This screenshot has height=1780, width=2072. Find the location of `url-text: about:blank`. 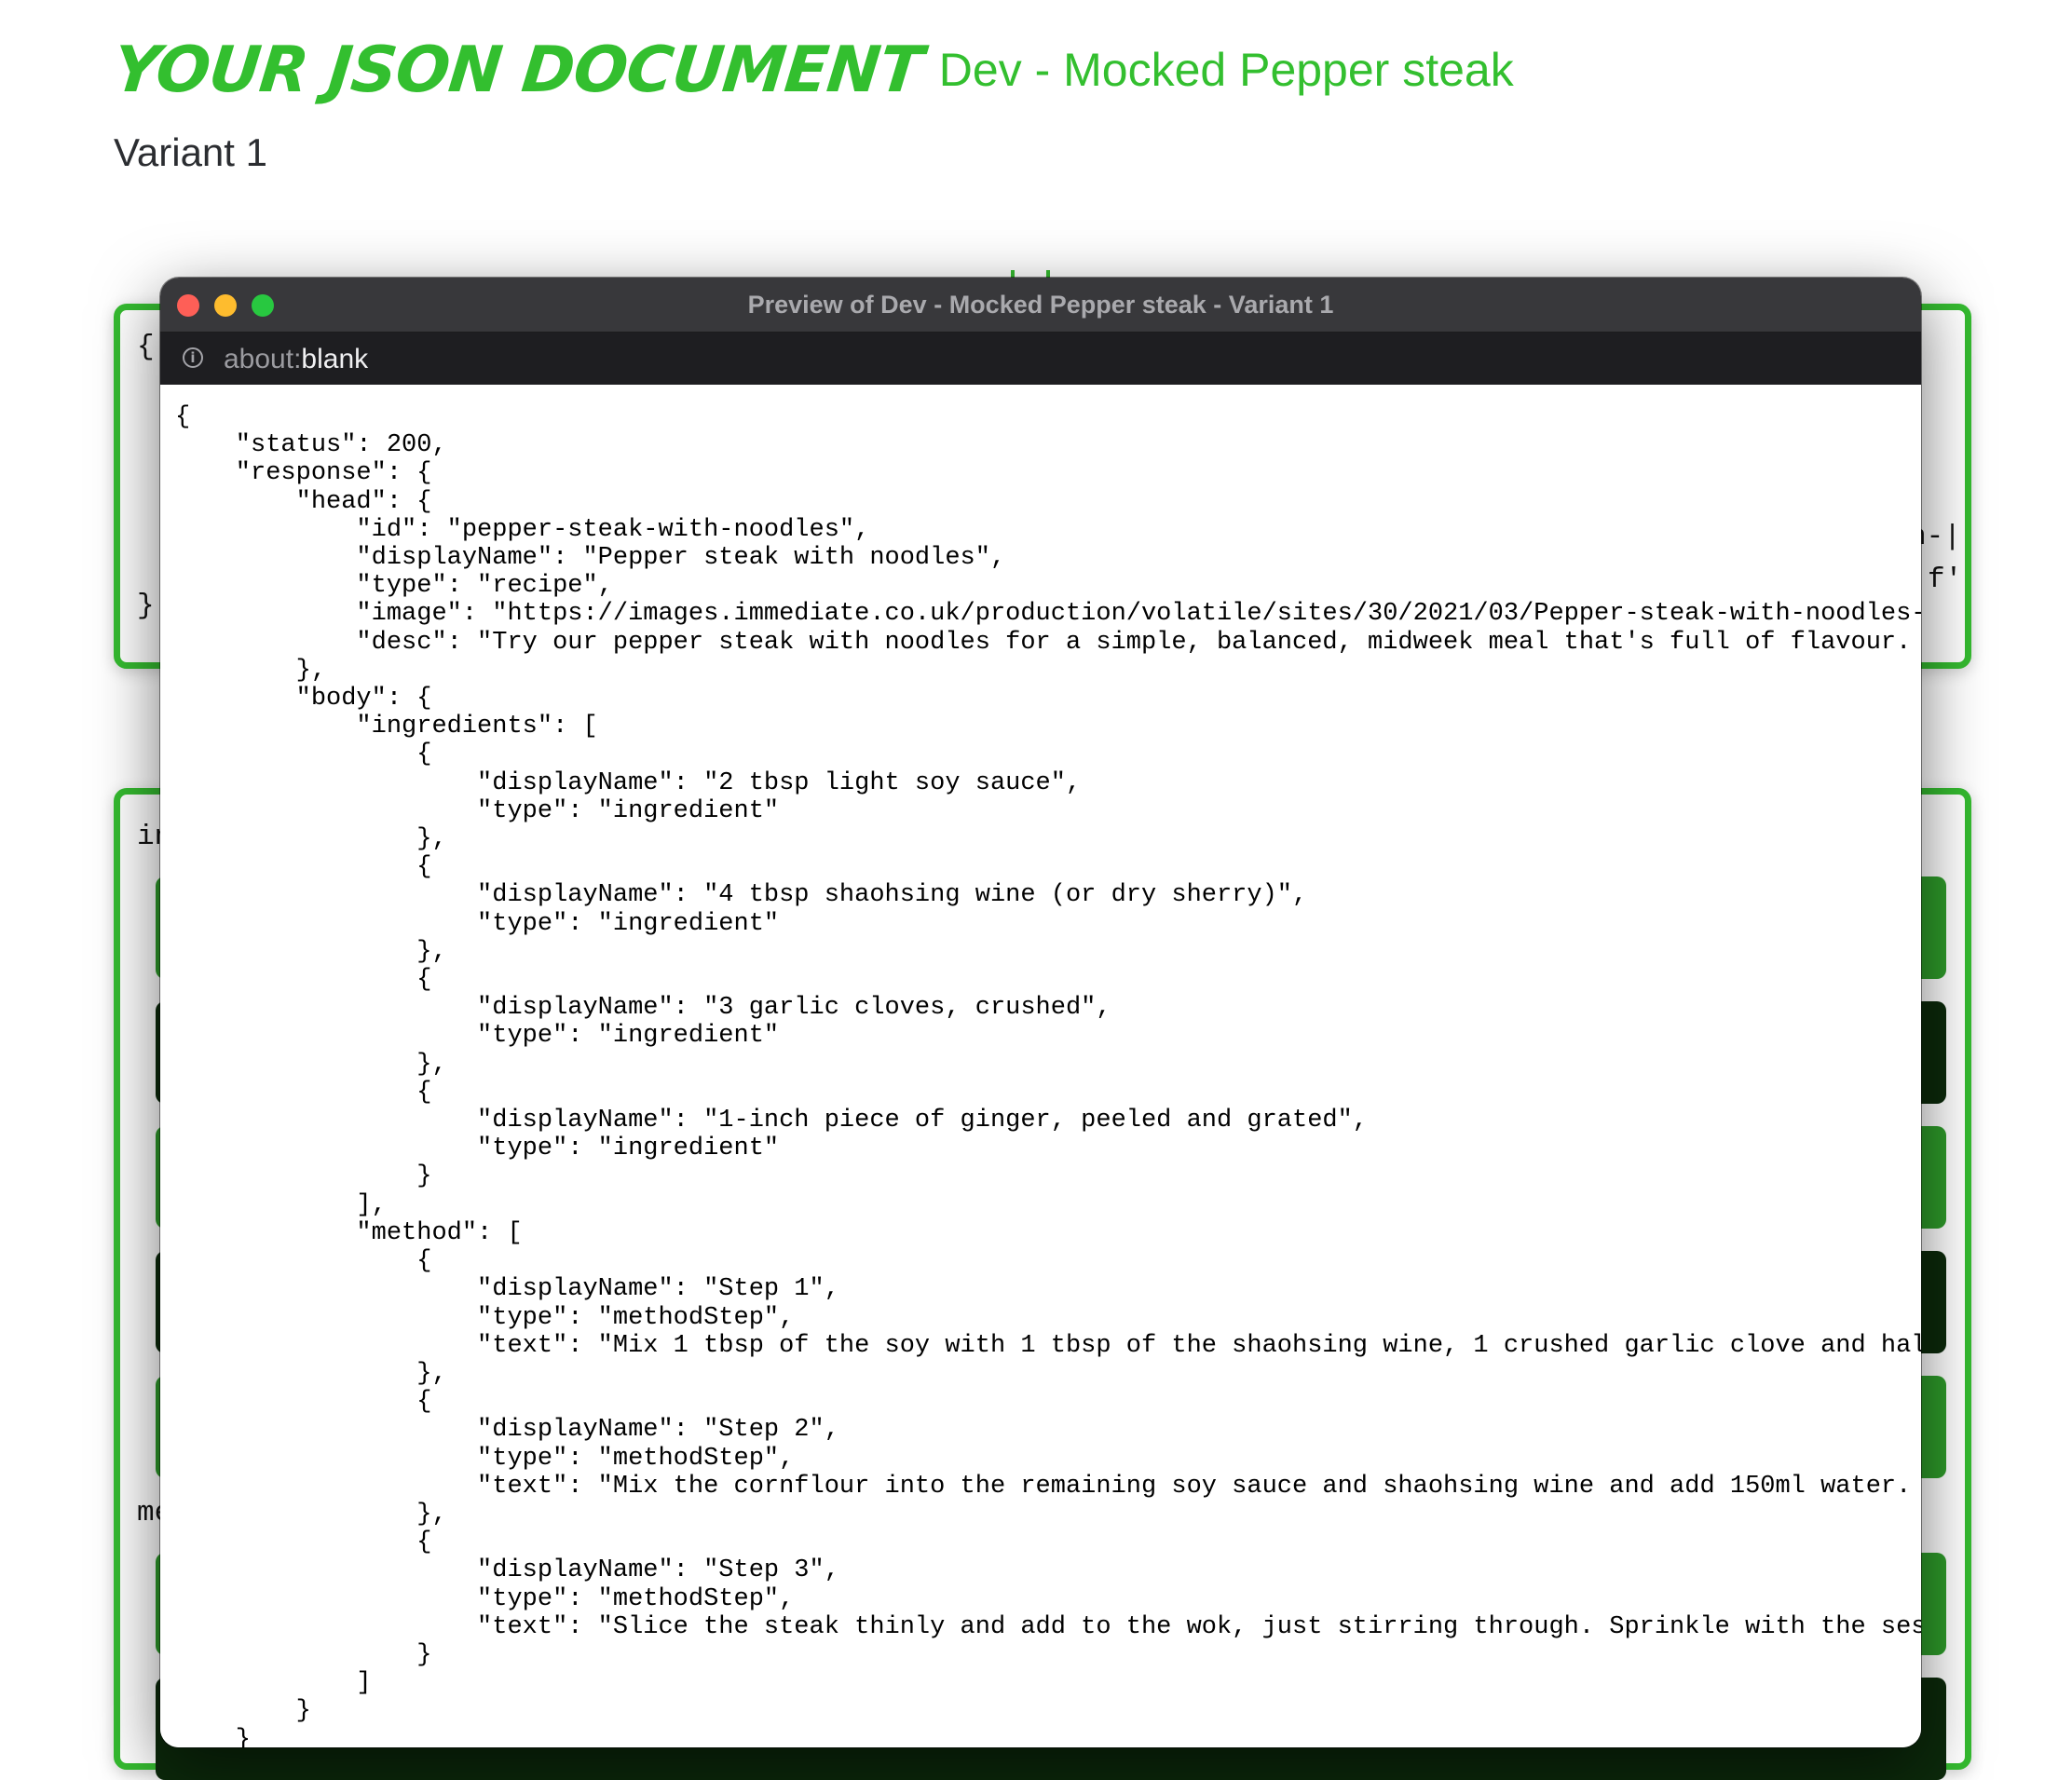

url-text: about:blank is located at coordinates (296, 359).